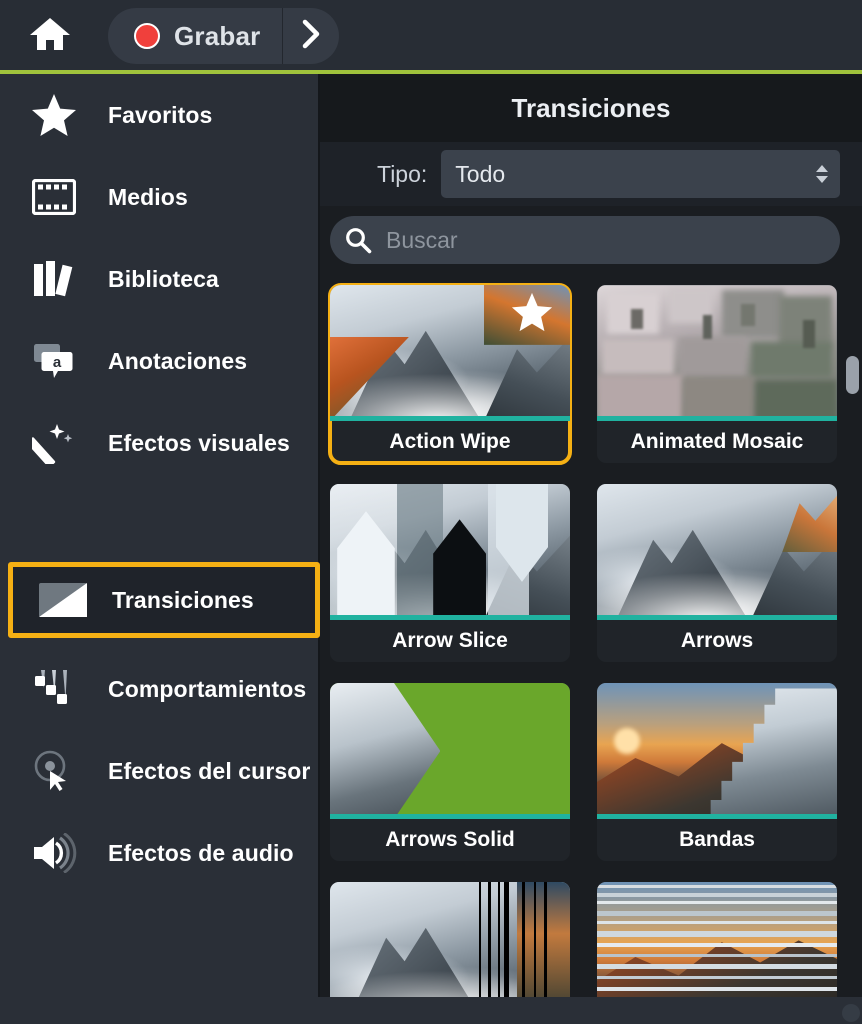 Image resolution: width=862 pixels, height=1024 pixels. I want to click on sidebar-item-label: Favoritos, so click(160, 114).